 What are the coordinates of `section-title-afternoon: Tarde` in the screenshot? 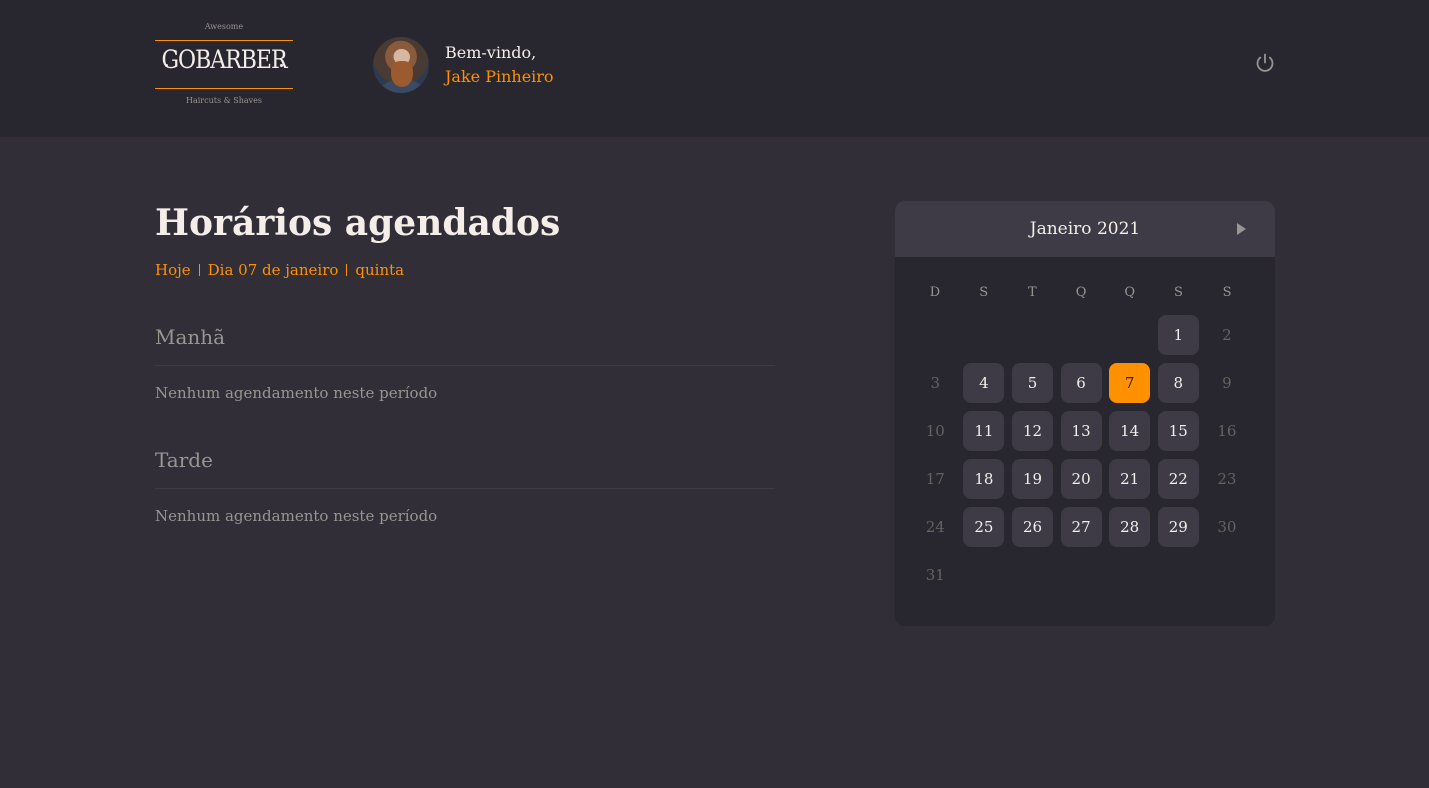 It's located at (465, 468).